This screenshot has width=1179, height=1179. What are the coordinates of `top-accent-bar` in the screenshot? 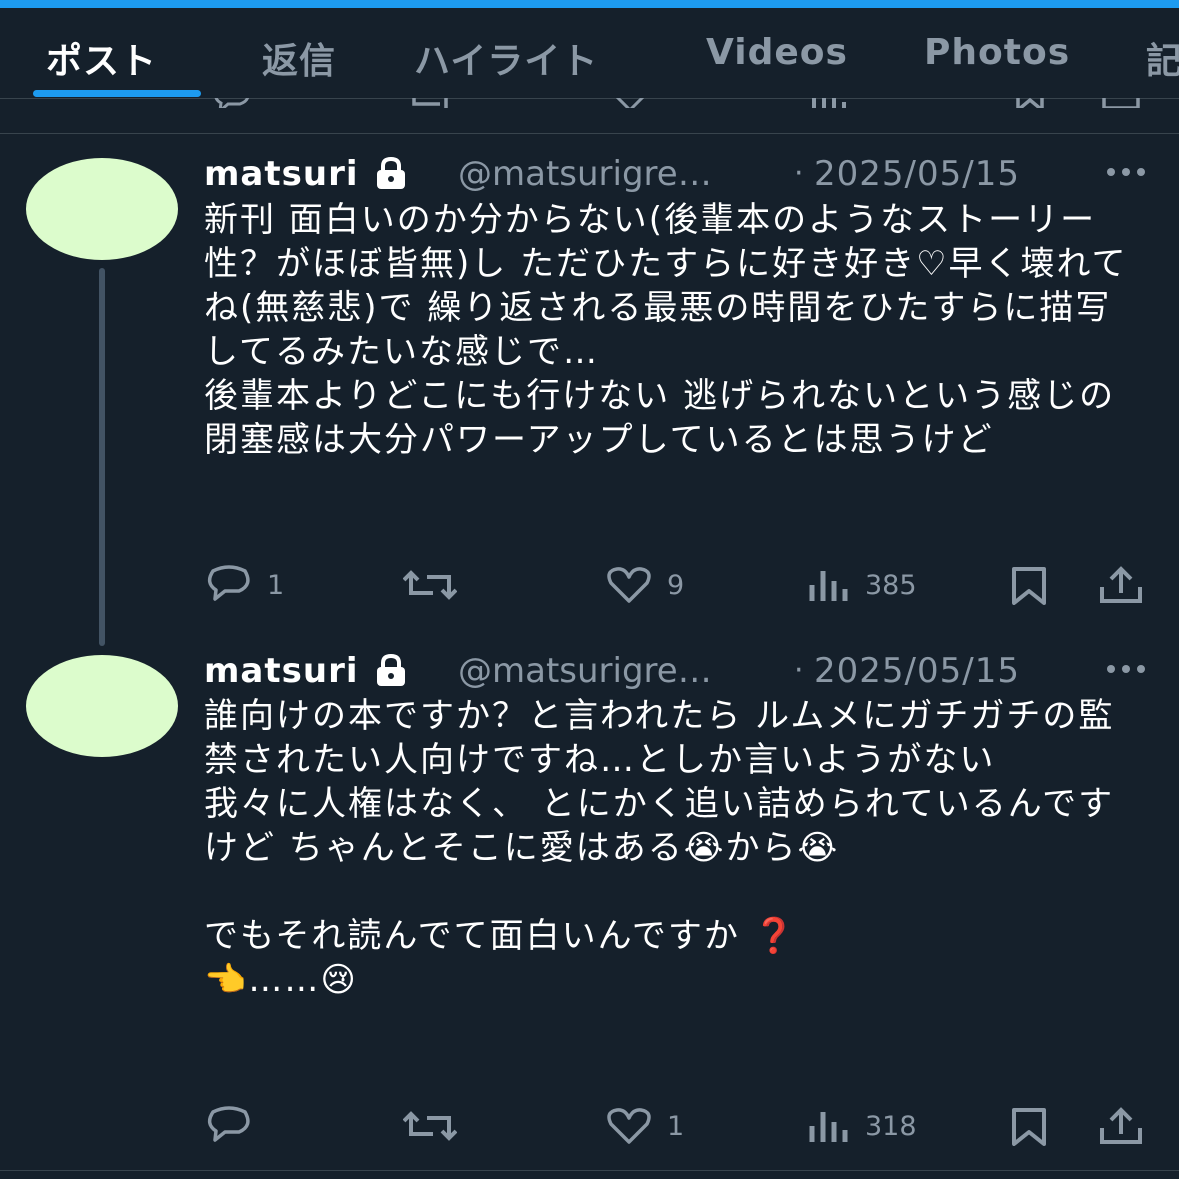 It's located at (589, 4).